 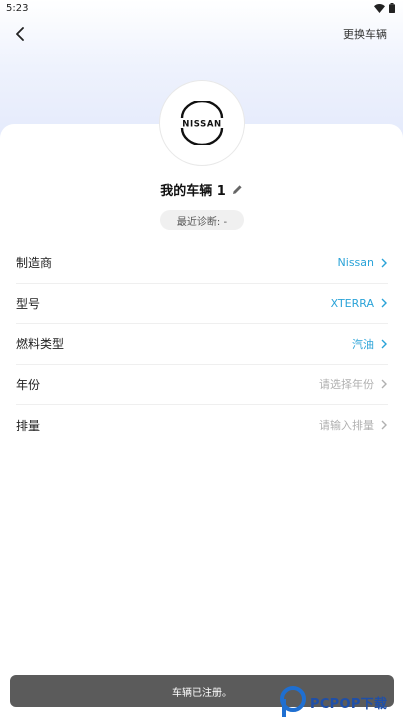 What do you see at coordinates (202, 220) in the screenshot?
I see `last-diagnosis-badge: 最近诊断: -` at bounding box center [202, 220].